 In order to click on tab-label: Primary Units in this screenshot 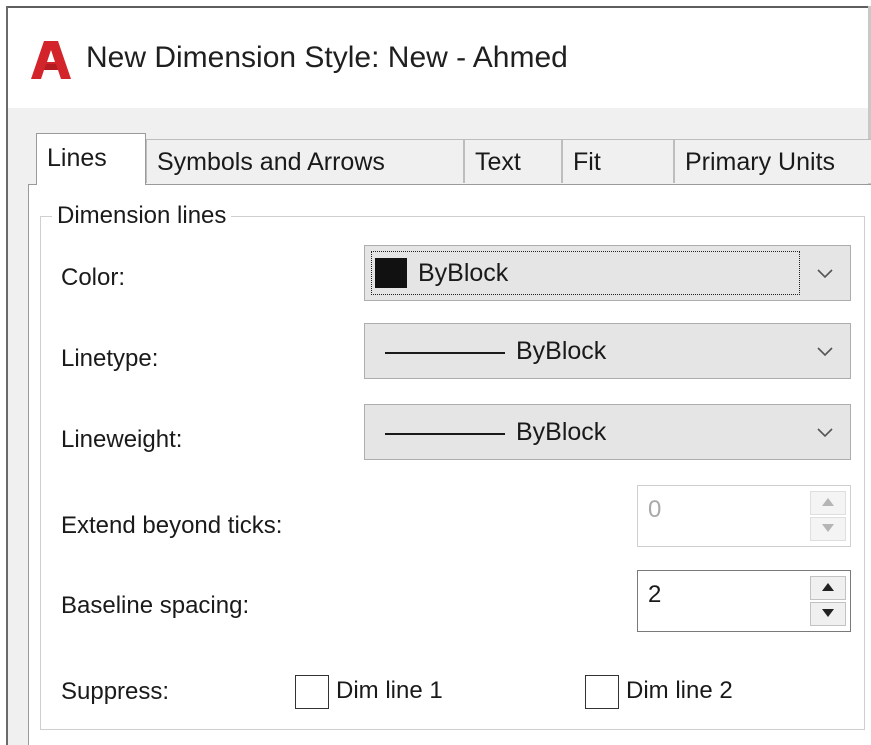, I will do `click(760, 162)`.